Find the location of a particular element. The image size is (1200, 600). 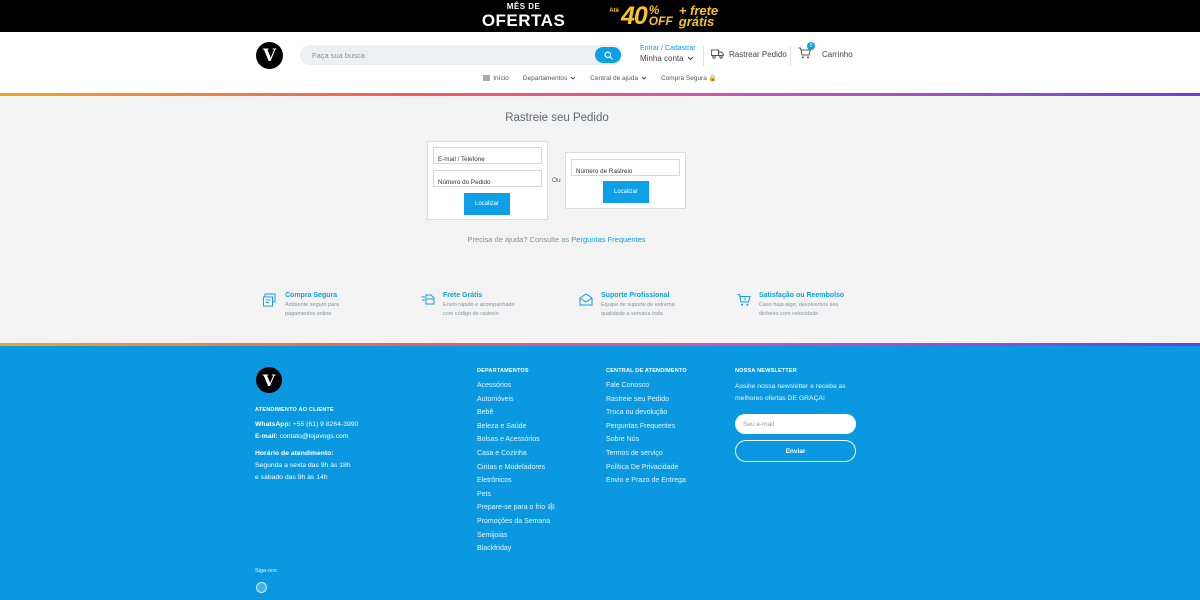

footer-service-link: Troca ou devolução is located at coordinates (646, 412).